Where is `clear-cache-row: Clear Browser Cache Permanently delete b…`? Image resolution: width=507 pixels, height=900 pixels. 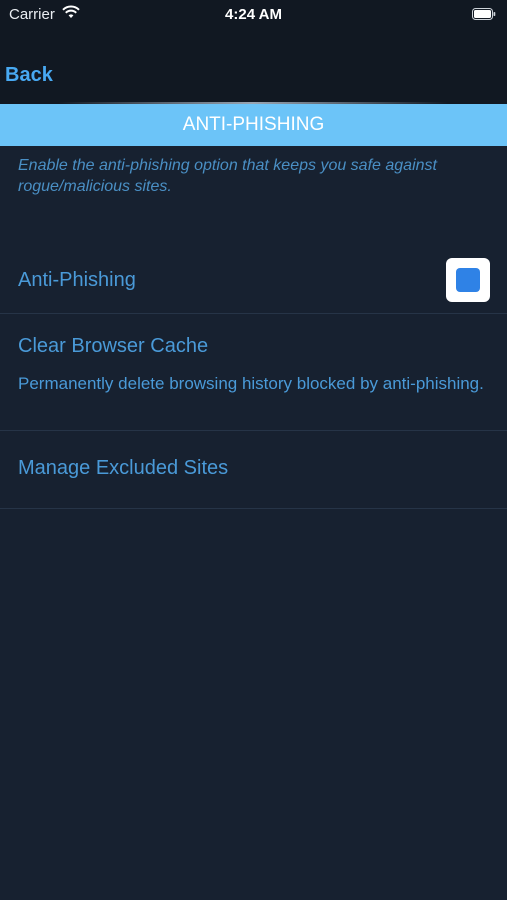
clear-cache-row: Clear Browser Cache Permanently delete b… is located at coordinates (253, 372).